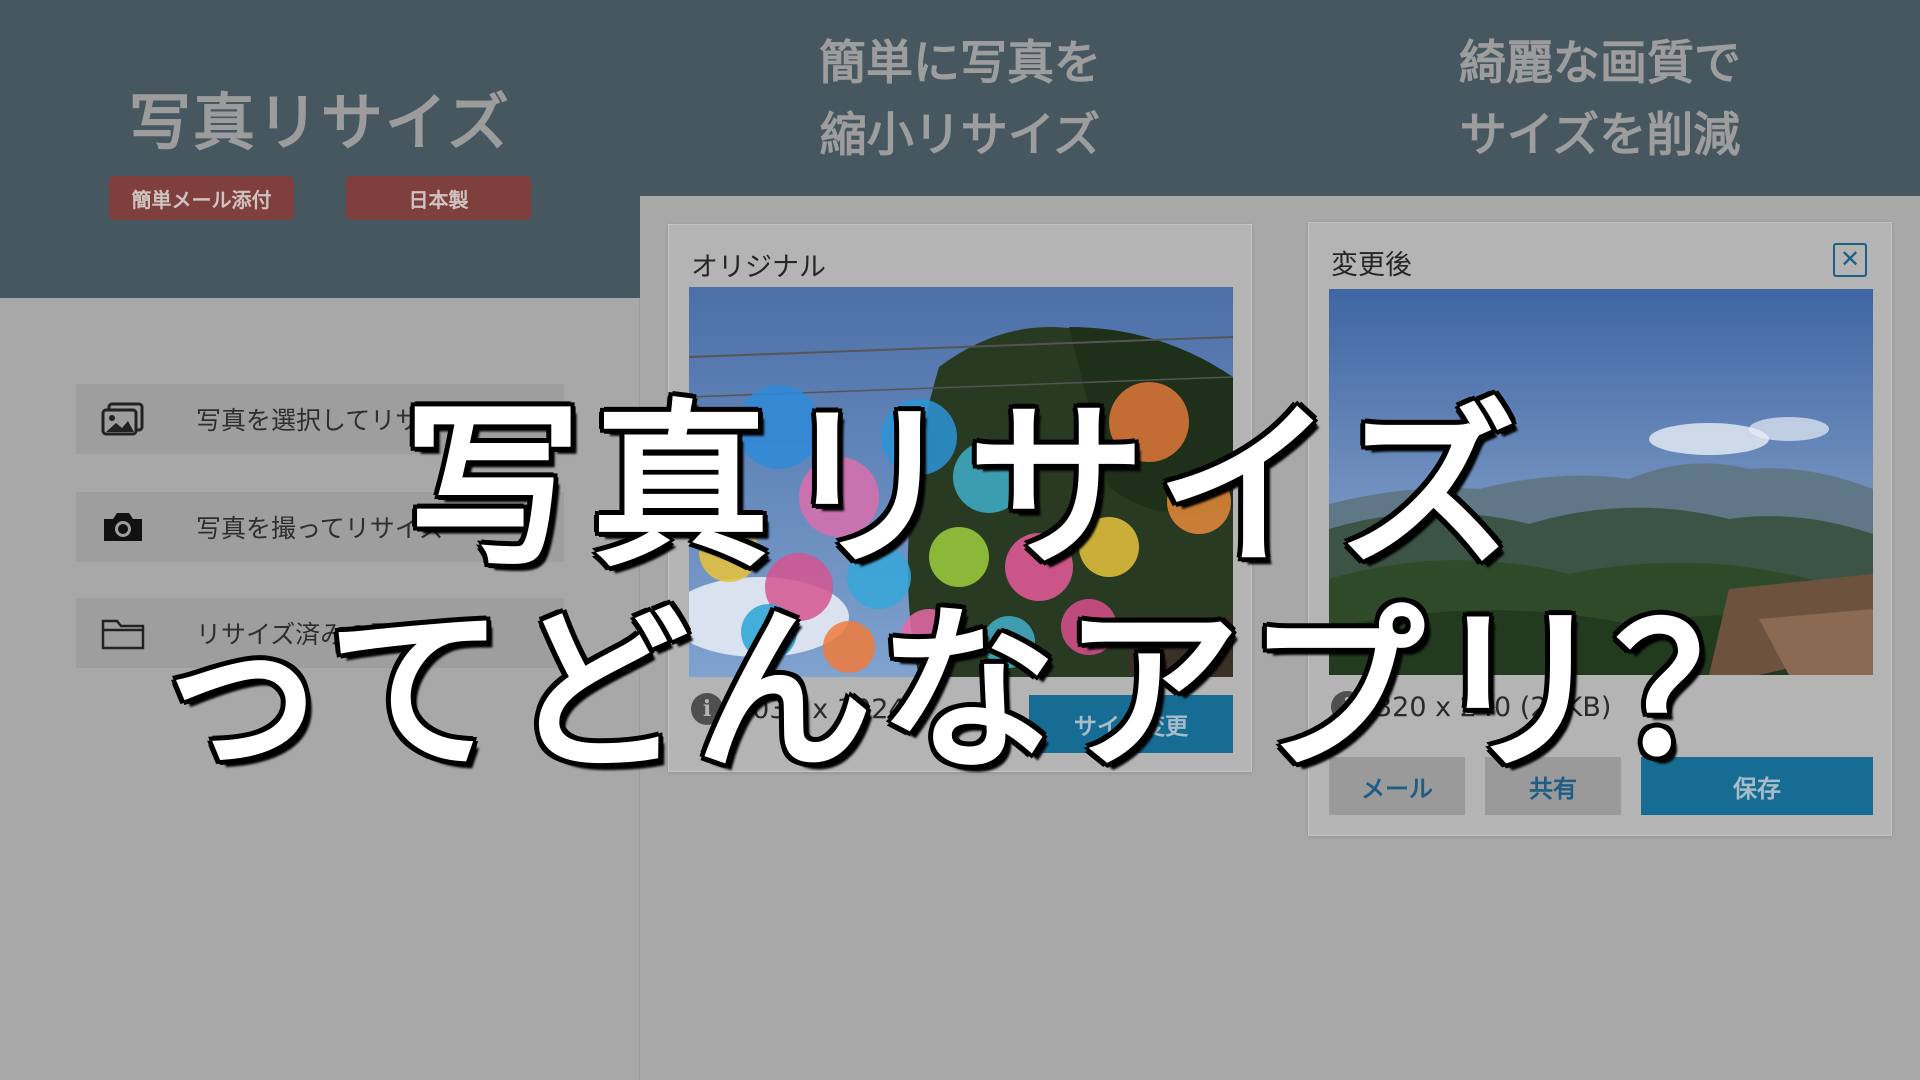  What do you see at coordinates (438, 198) in the screenshot?
I see `badge-made-in-japan: 日本製` at bounding box center [438, 198].